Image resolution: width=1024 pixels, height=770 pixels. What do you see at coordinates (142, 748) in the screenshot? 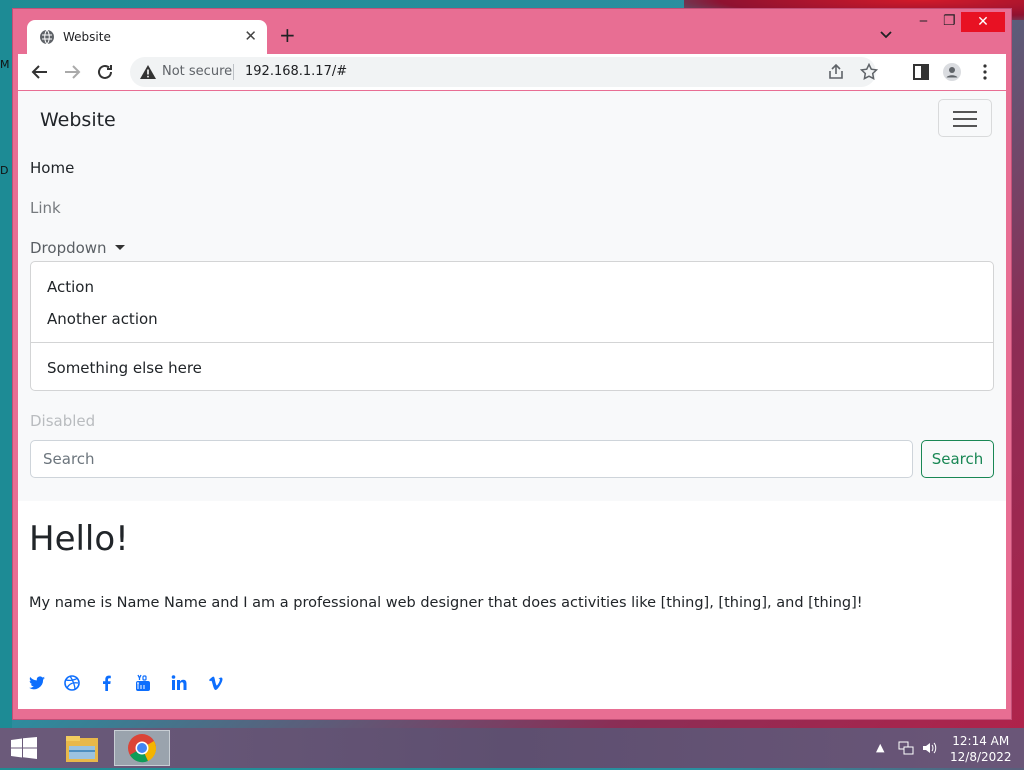
I see `chrome-taskbar-icon` at bounding box center [142, 748].